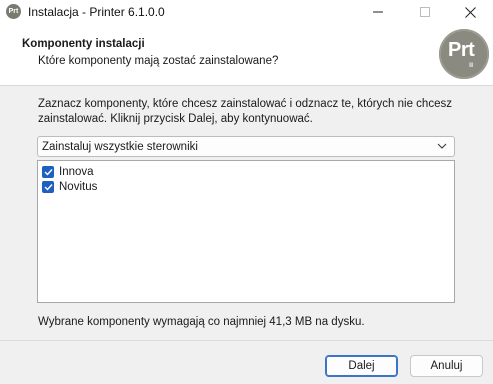 This screenshot has height=384, width=493. Describe the element at coordinates (461, 50) in the screenshot. I see `logo-text: Prt` at that location.